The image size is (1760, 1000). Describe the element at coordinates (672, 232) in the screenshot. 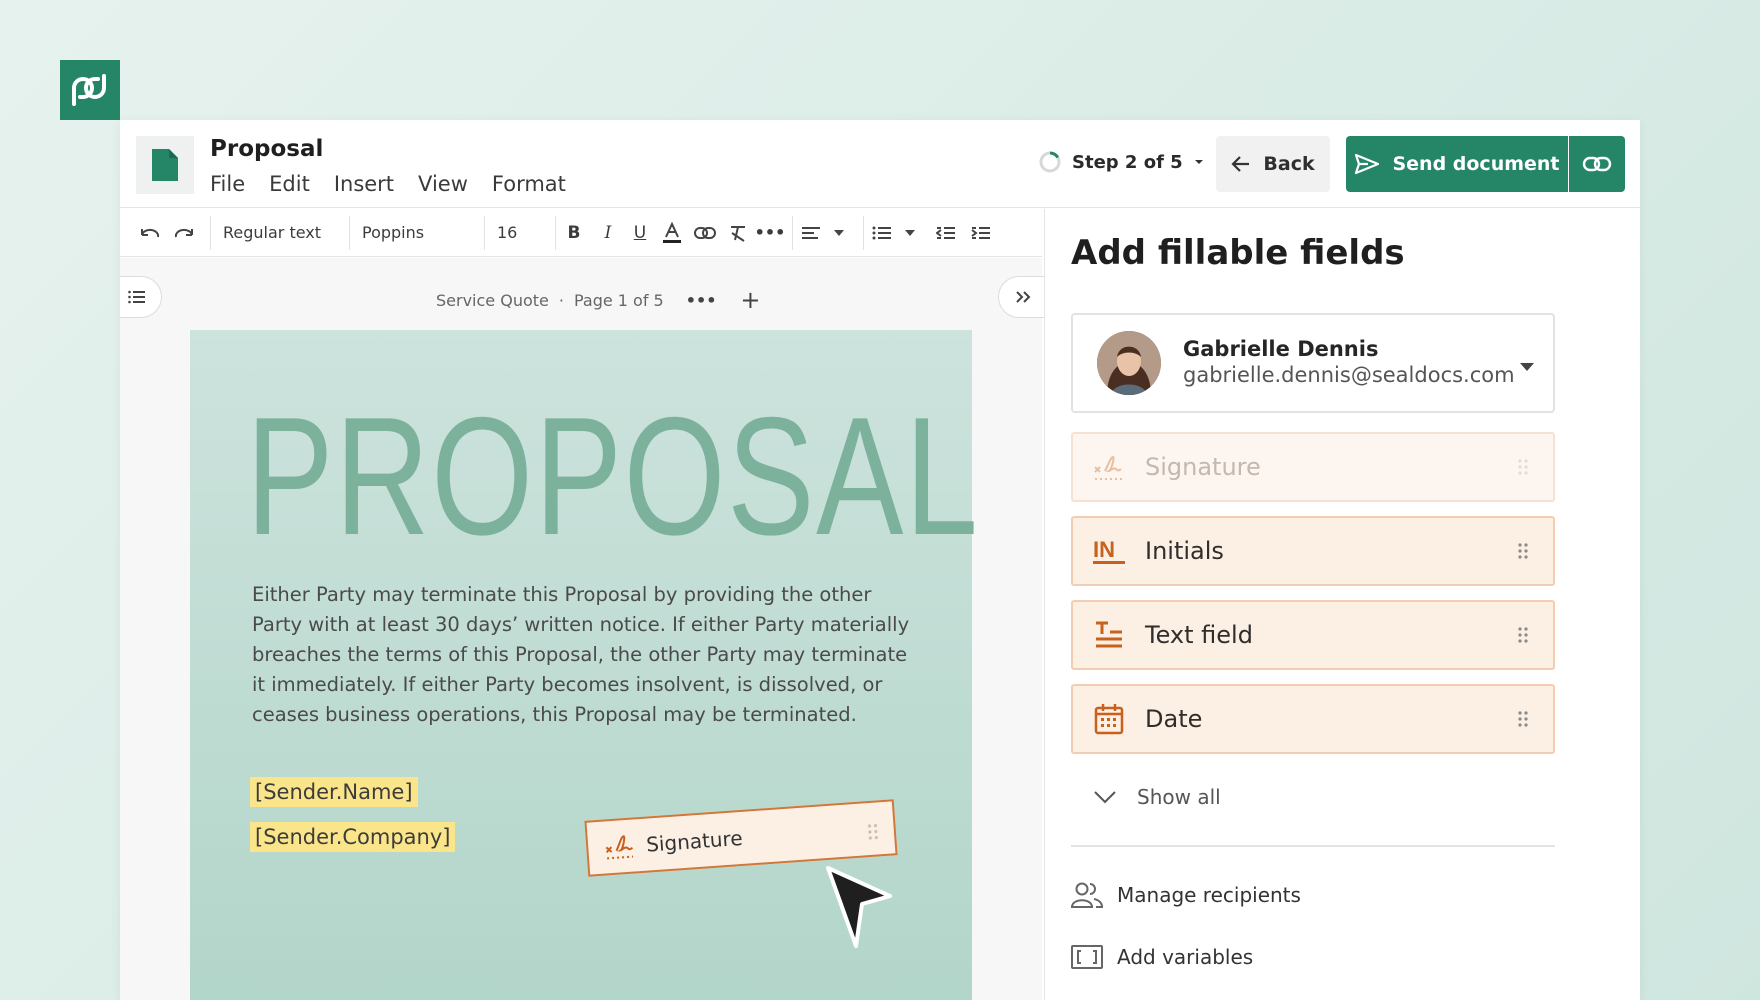

I see `text-color-icon` at that location.